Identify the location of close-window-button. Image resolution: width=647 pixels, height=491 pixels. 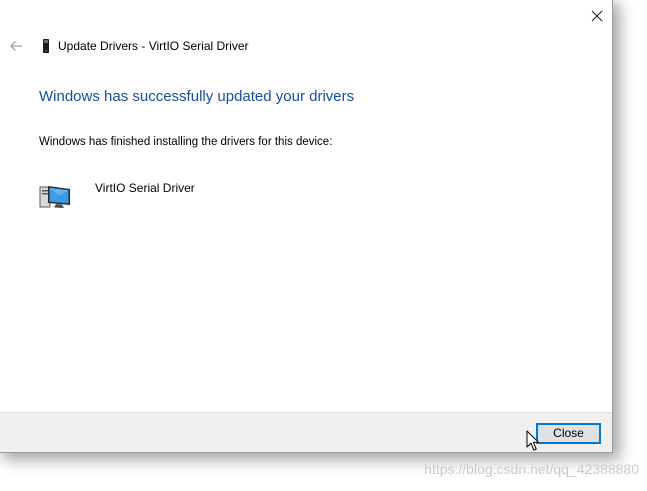
(597, 16).